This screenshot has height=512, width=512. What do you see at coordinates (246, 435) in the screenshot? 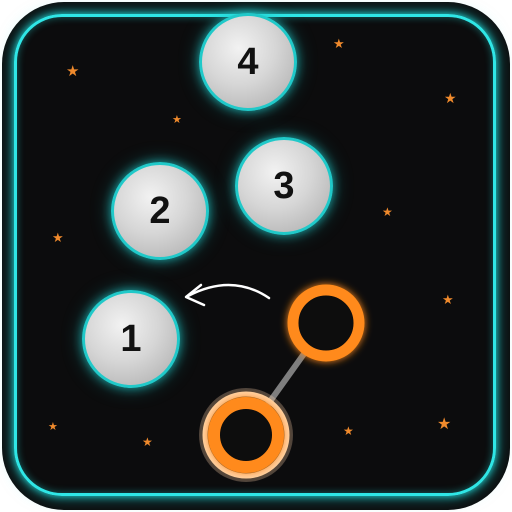
I see `active-pivot-ring` at bounding box center [246, 435].